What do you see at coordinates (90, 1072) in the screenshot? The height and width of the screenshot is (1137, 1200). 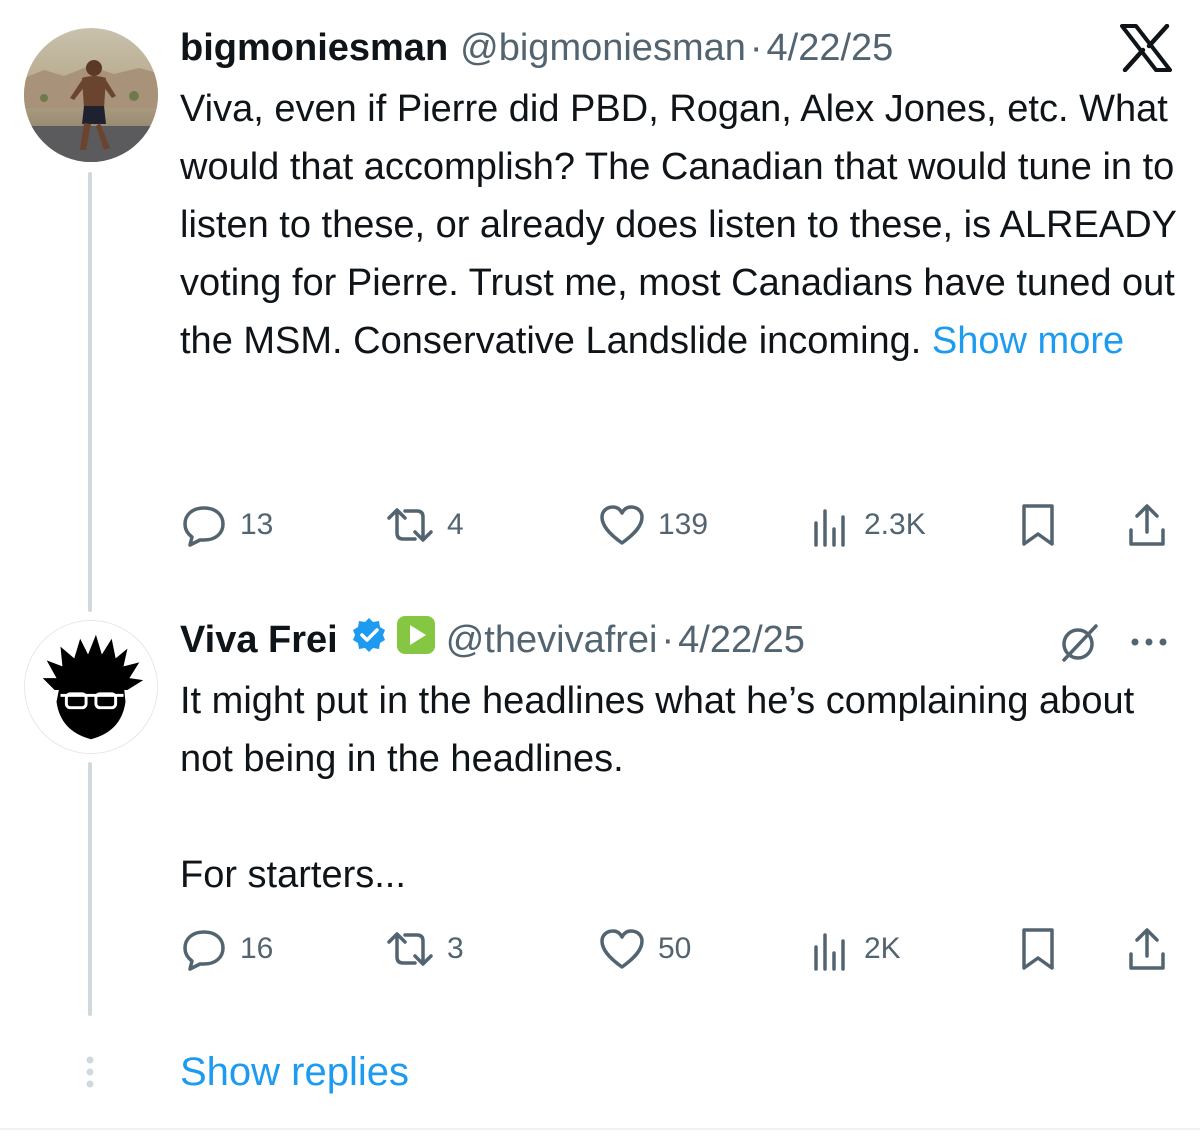 I see `thread-more-dots-icon` at bounding box center [90, 1072].